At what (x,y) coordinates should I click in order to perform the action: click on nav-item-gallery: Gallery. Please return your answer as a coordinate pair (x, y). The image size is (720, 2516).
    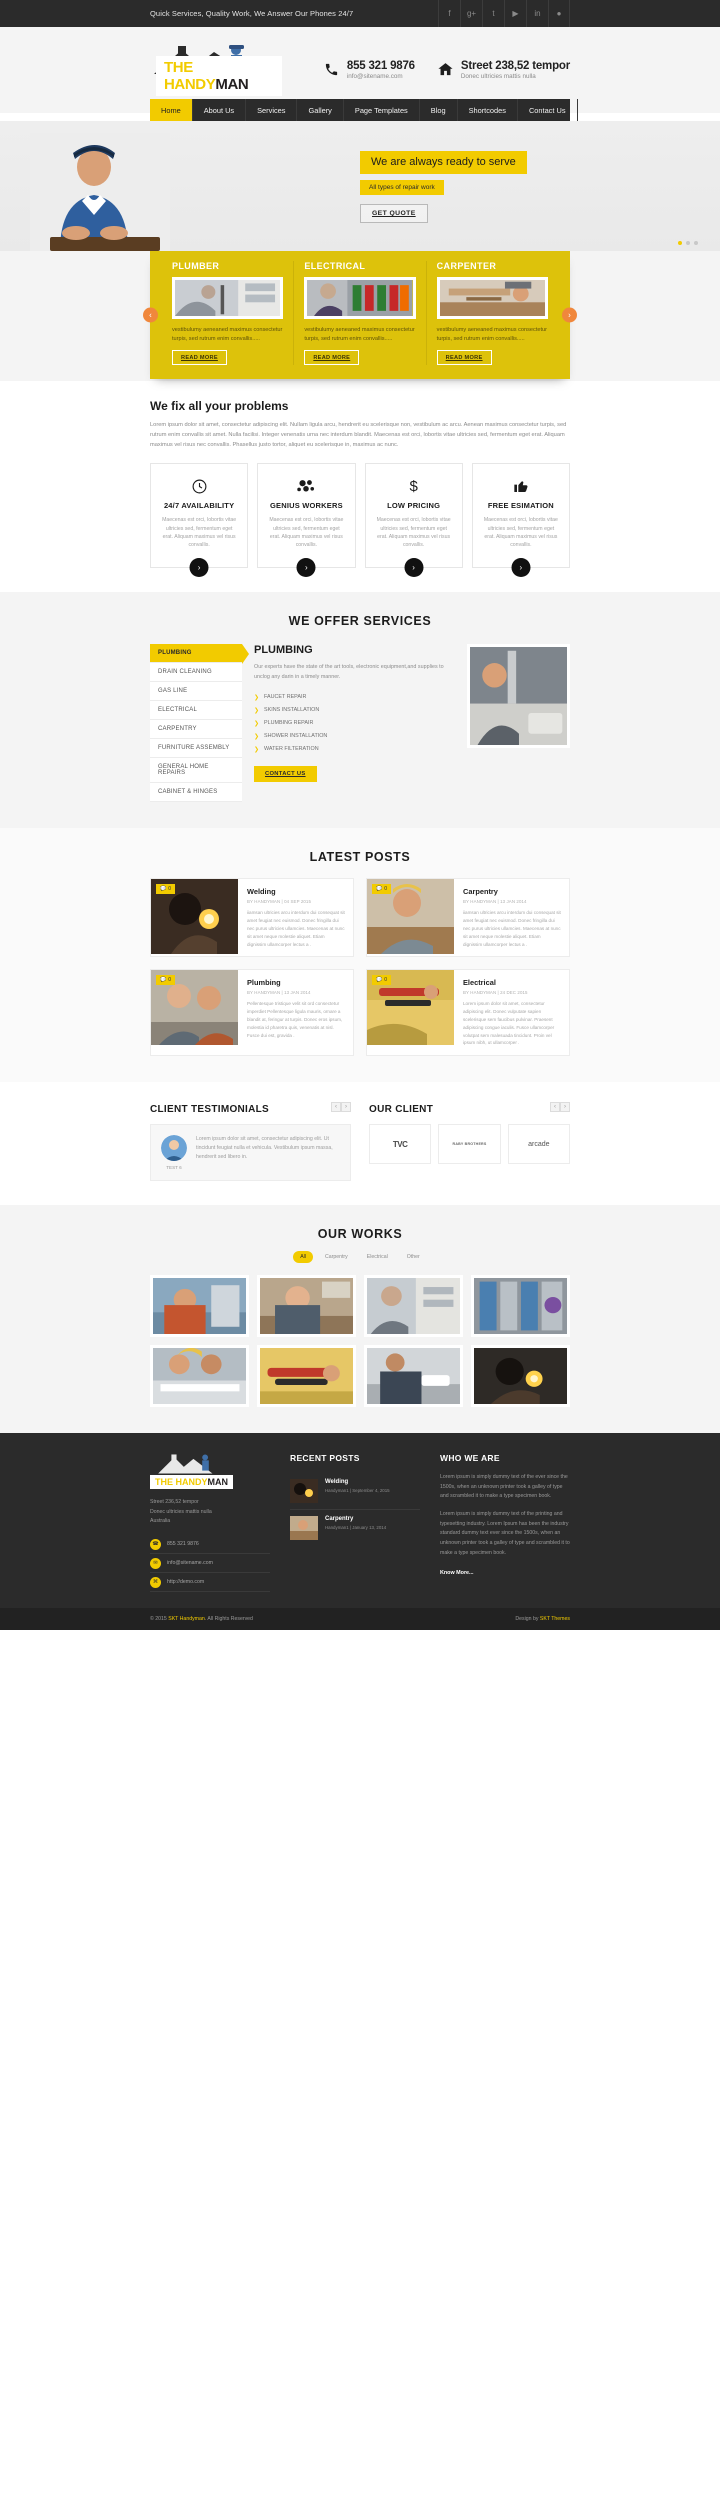
    Looking at the image, I should click on (320, 110).